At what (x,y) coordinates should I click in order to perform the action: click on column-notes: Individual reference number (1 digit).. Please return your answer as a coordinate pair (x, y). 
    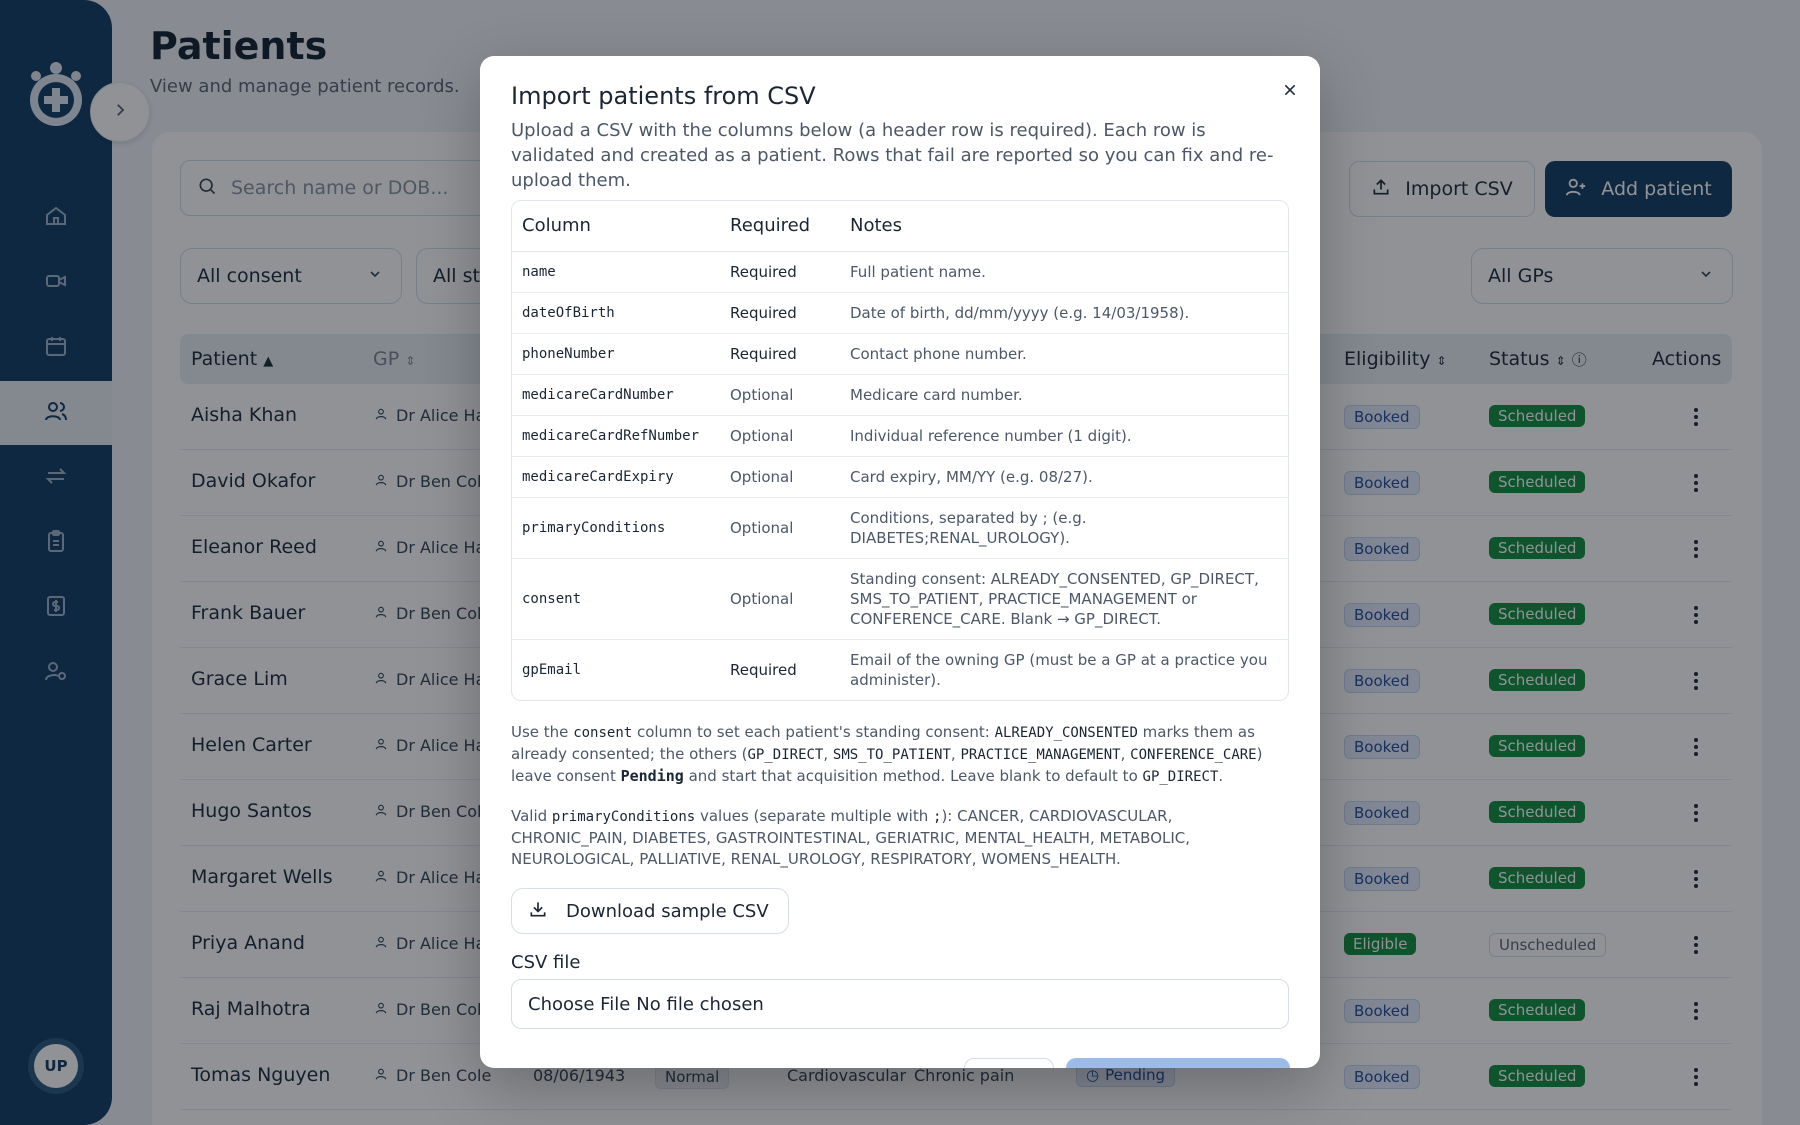
    Looking at the image, I should click on (1064, 435).